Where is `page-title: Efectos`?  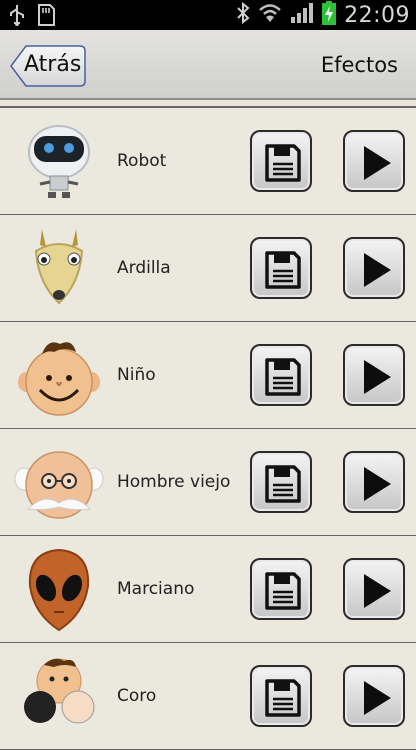
page-title: Efectos is located at coordinates (359, 65).